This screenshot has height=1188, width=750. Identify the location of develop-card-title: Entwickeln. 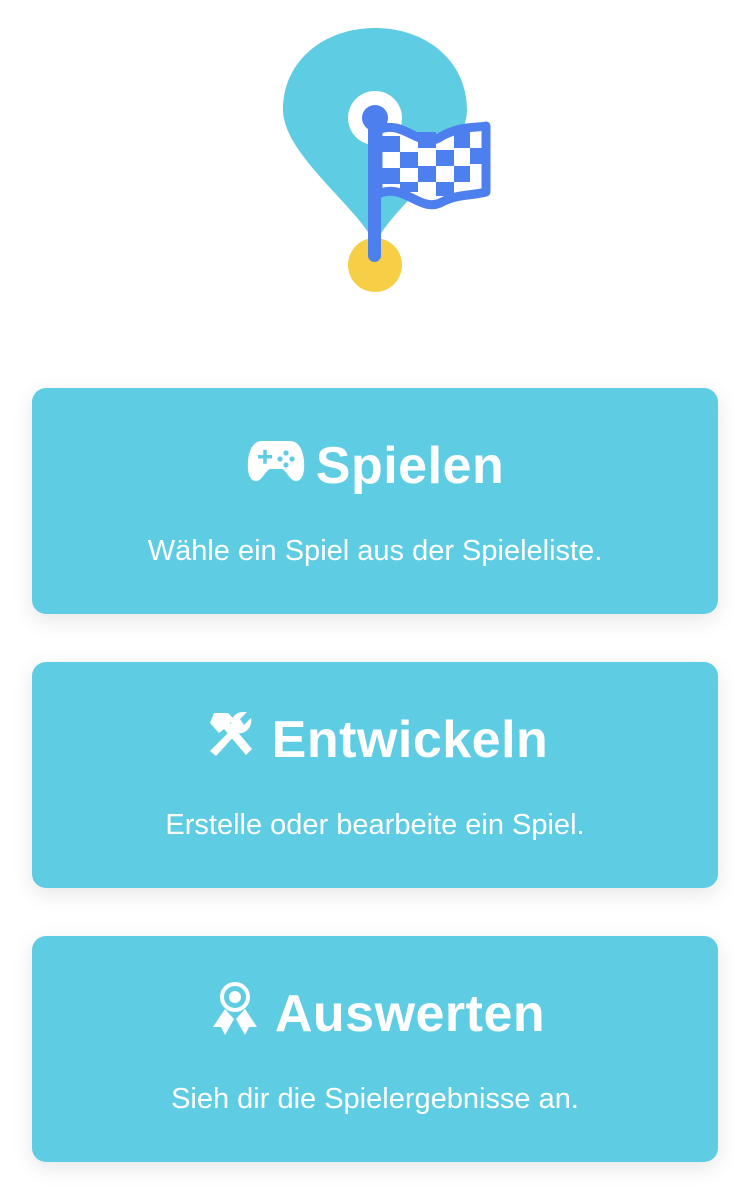
(410, 740).